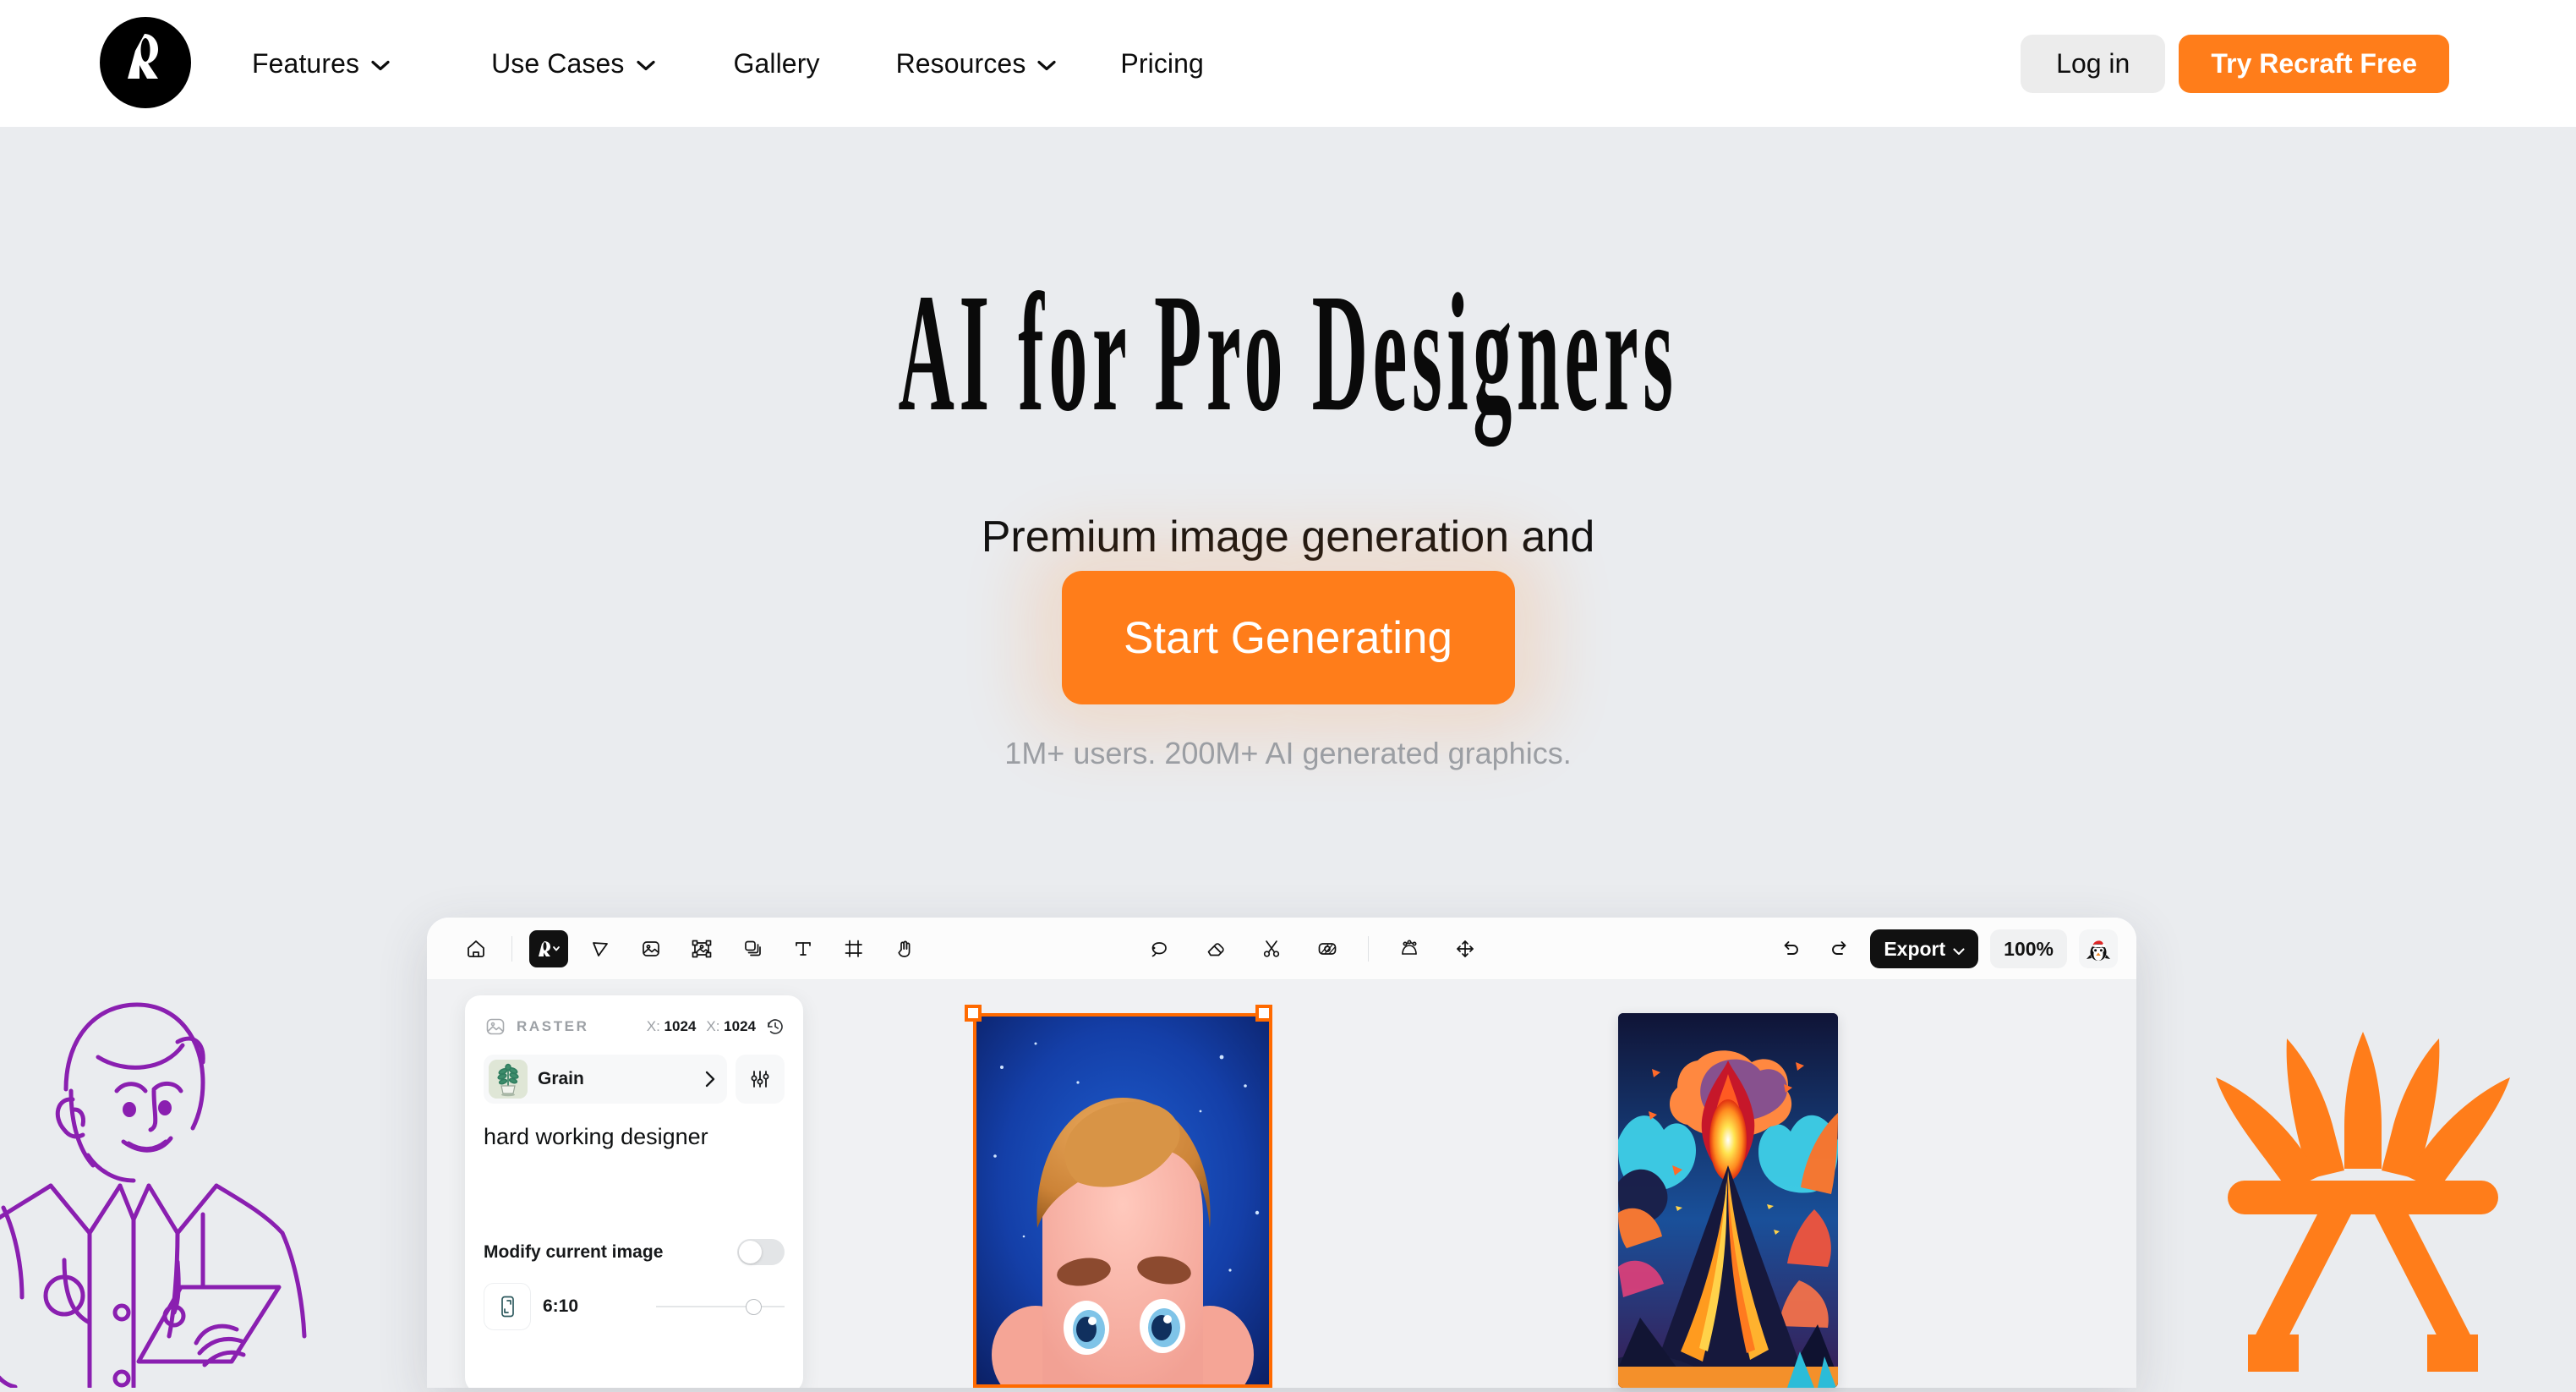 The width and height of the screenshot is (2576, 1392). What do you see at coordinates (1840, 948) in the screenshot?
I see `redo-icon` at bounding box center [1840, 948].